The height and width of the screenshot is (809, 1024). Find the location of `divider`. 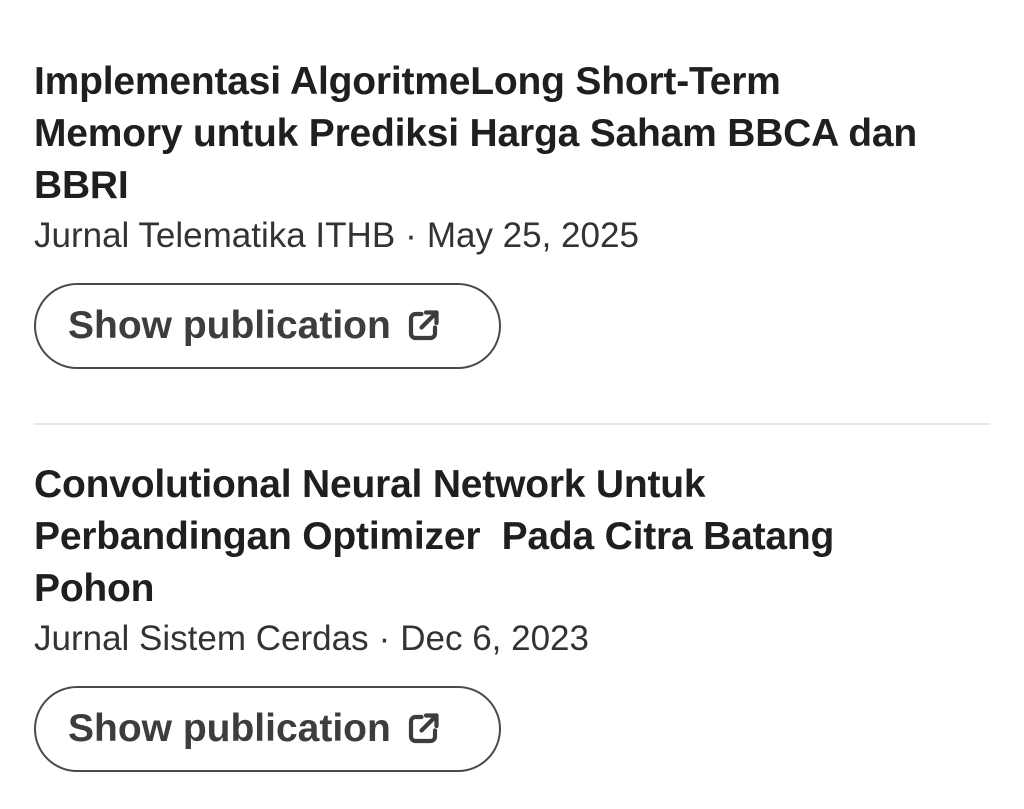

divider is located at coordinates (512, 424).